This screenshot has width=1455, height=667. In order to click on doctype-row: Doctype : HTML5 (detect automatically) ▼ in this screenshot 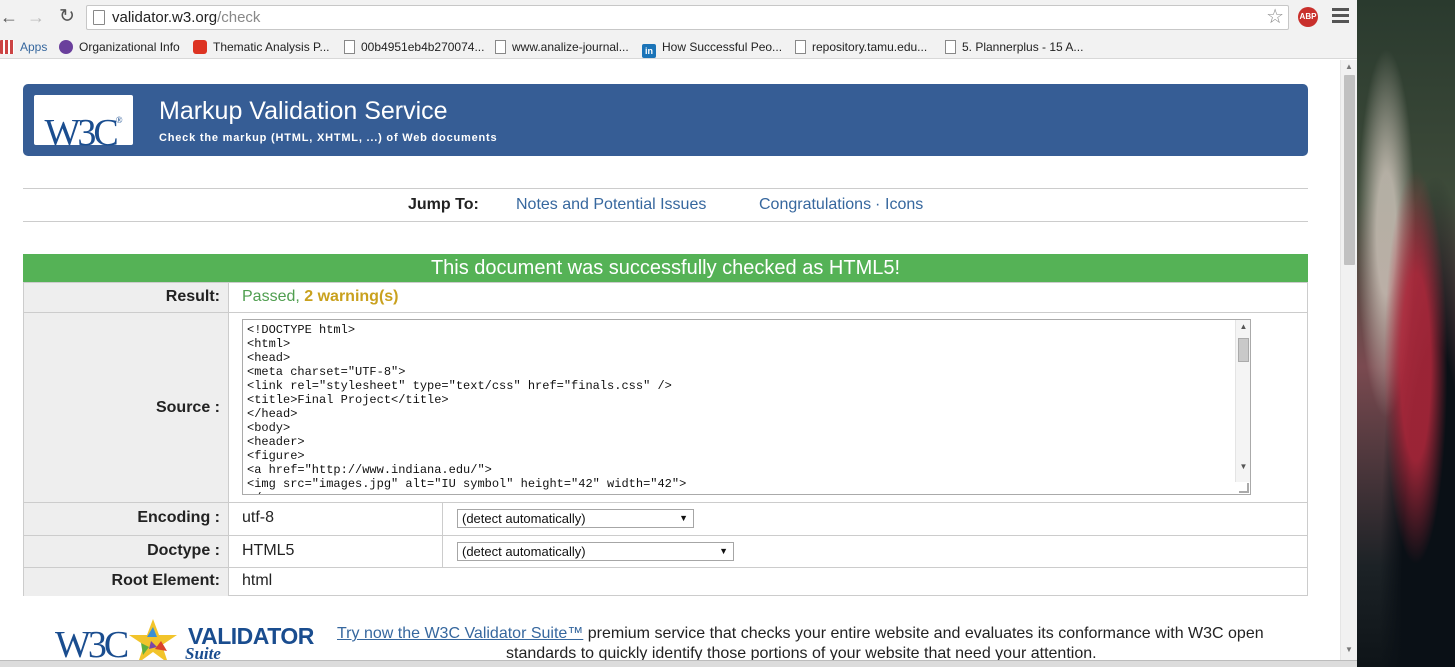, I will do `click(665, 551)`.